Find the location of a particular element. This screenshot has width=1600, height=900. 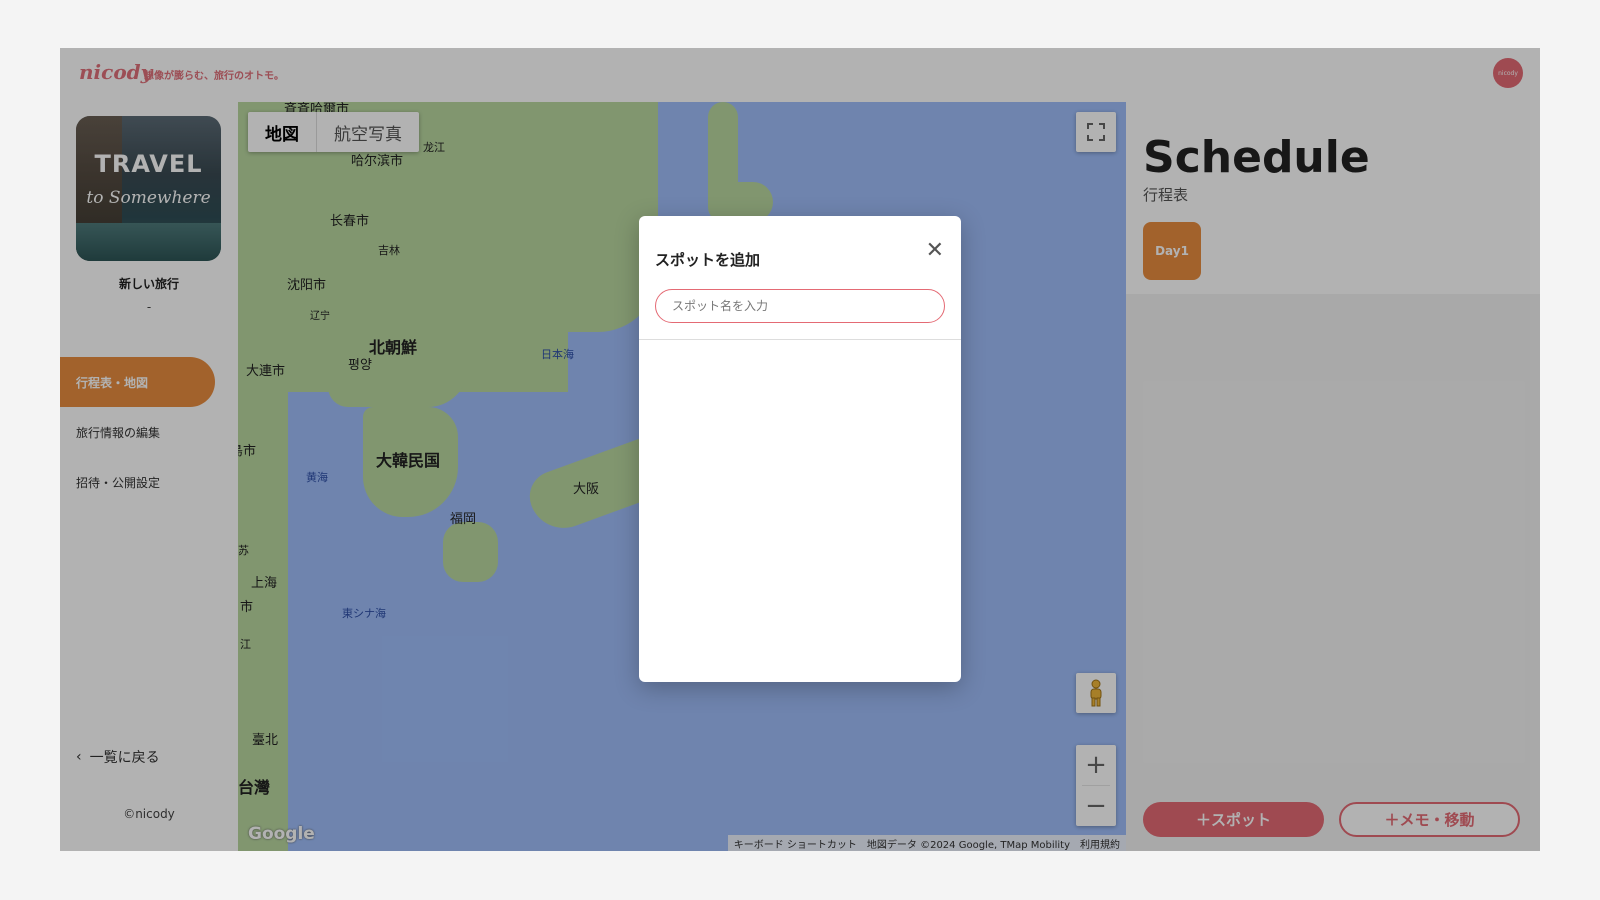

spot-search-input is located at coordinates (800, 306).